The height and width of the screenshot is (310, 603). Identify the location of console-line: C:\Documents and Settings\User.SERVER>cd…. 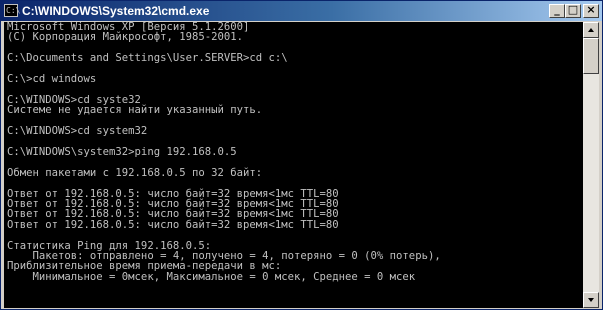
(147, 58).